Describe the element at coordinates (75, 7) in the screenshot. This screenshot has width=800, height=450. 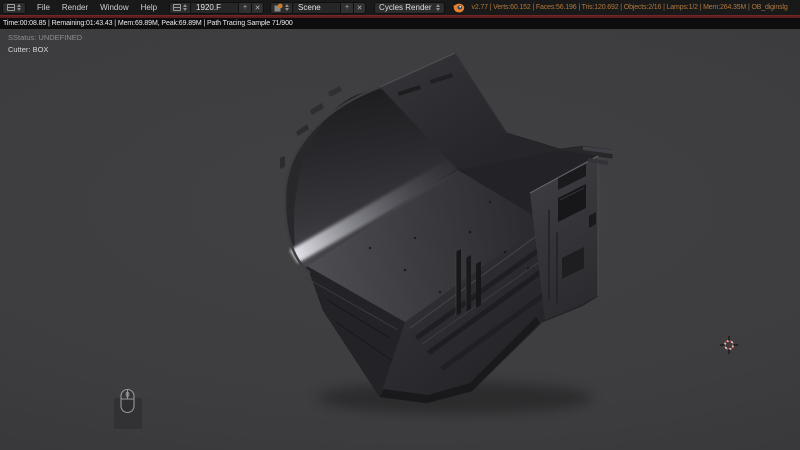
I see `menu-render: Render` at that location.